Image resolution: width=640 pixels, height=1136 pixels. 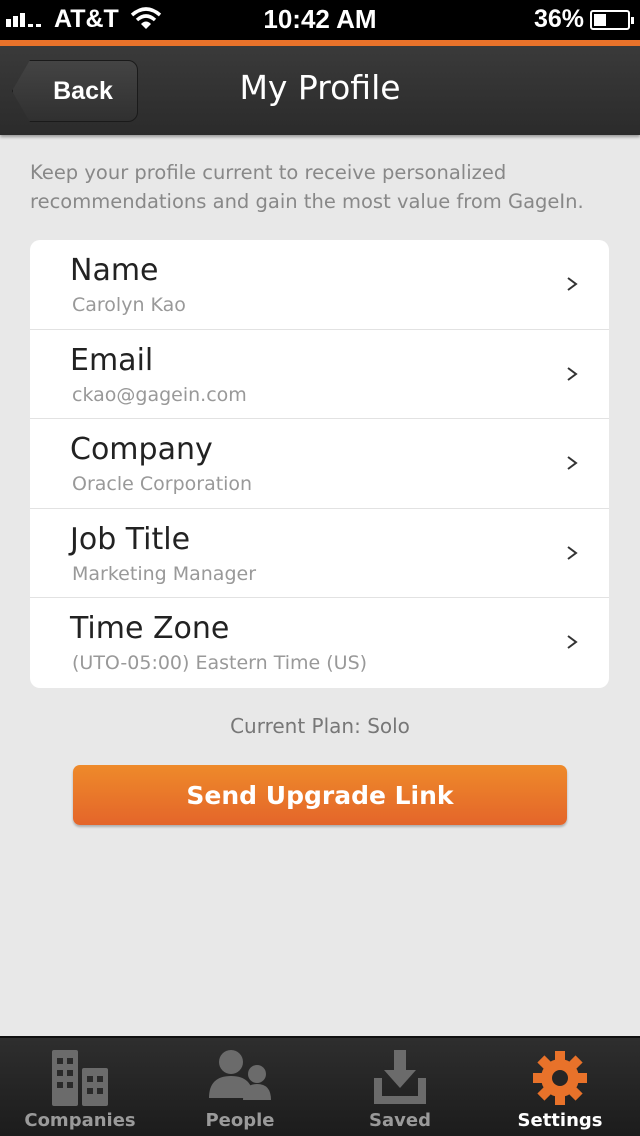 I want to click on page-title: My Profile, so click(x=320, y=87).